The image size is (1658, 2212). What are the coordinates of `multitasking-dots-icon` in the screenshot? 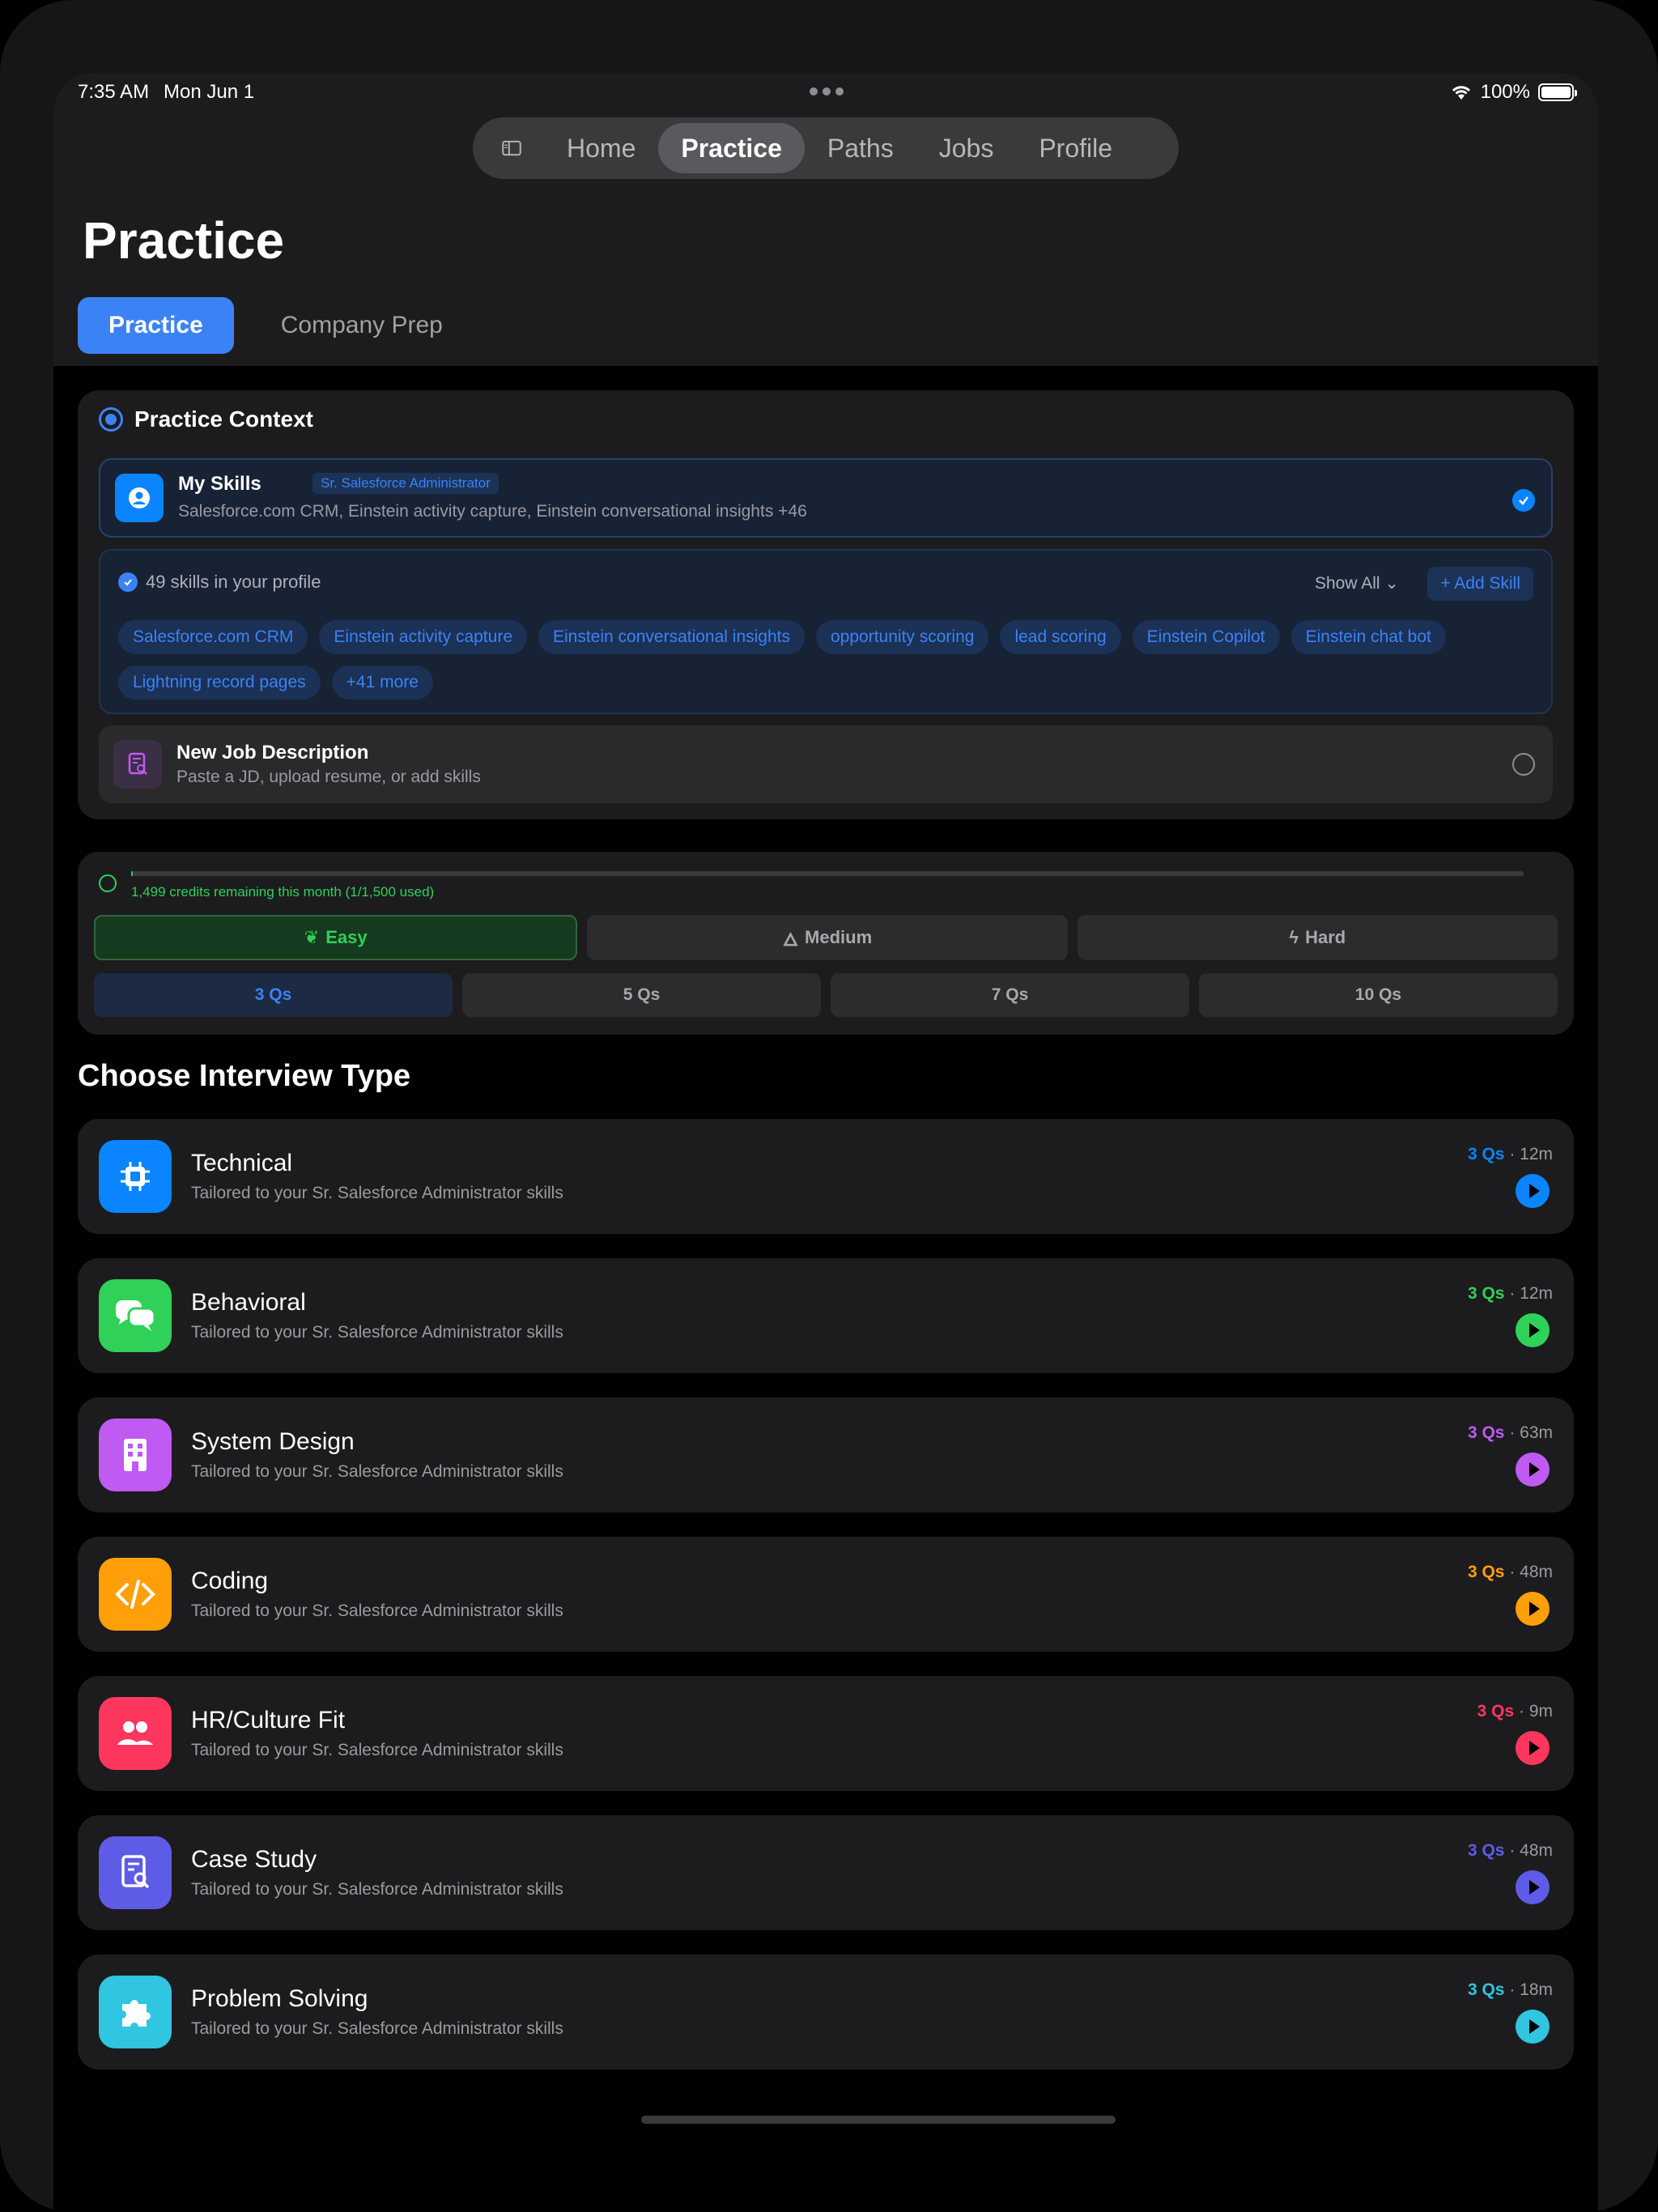 It's located at (827, 92).